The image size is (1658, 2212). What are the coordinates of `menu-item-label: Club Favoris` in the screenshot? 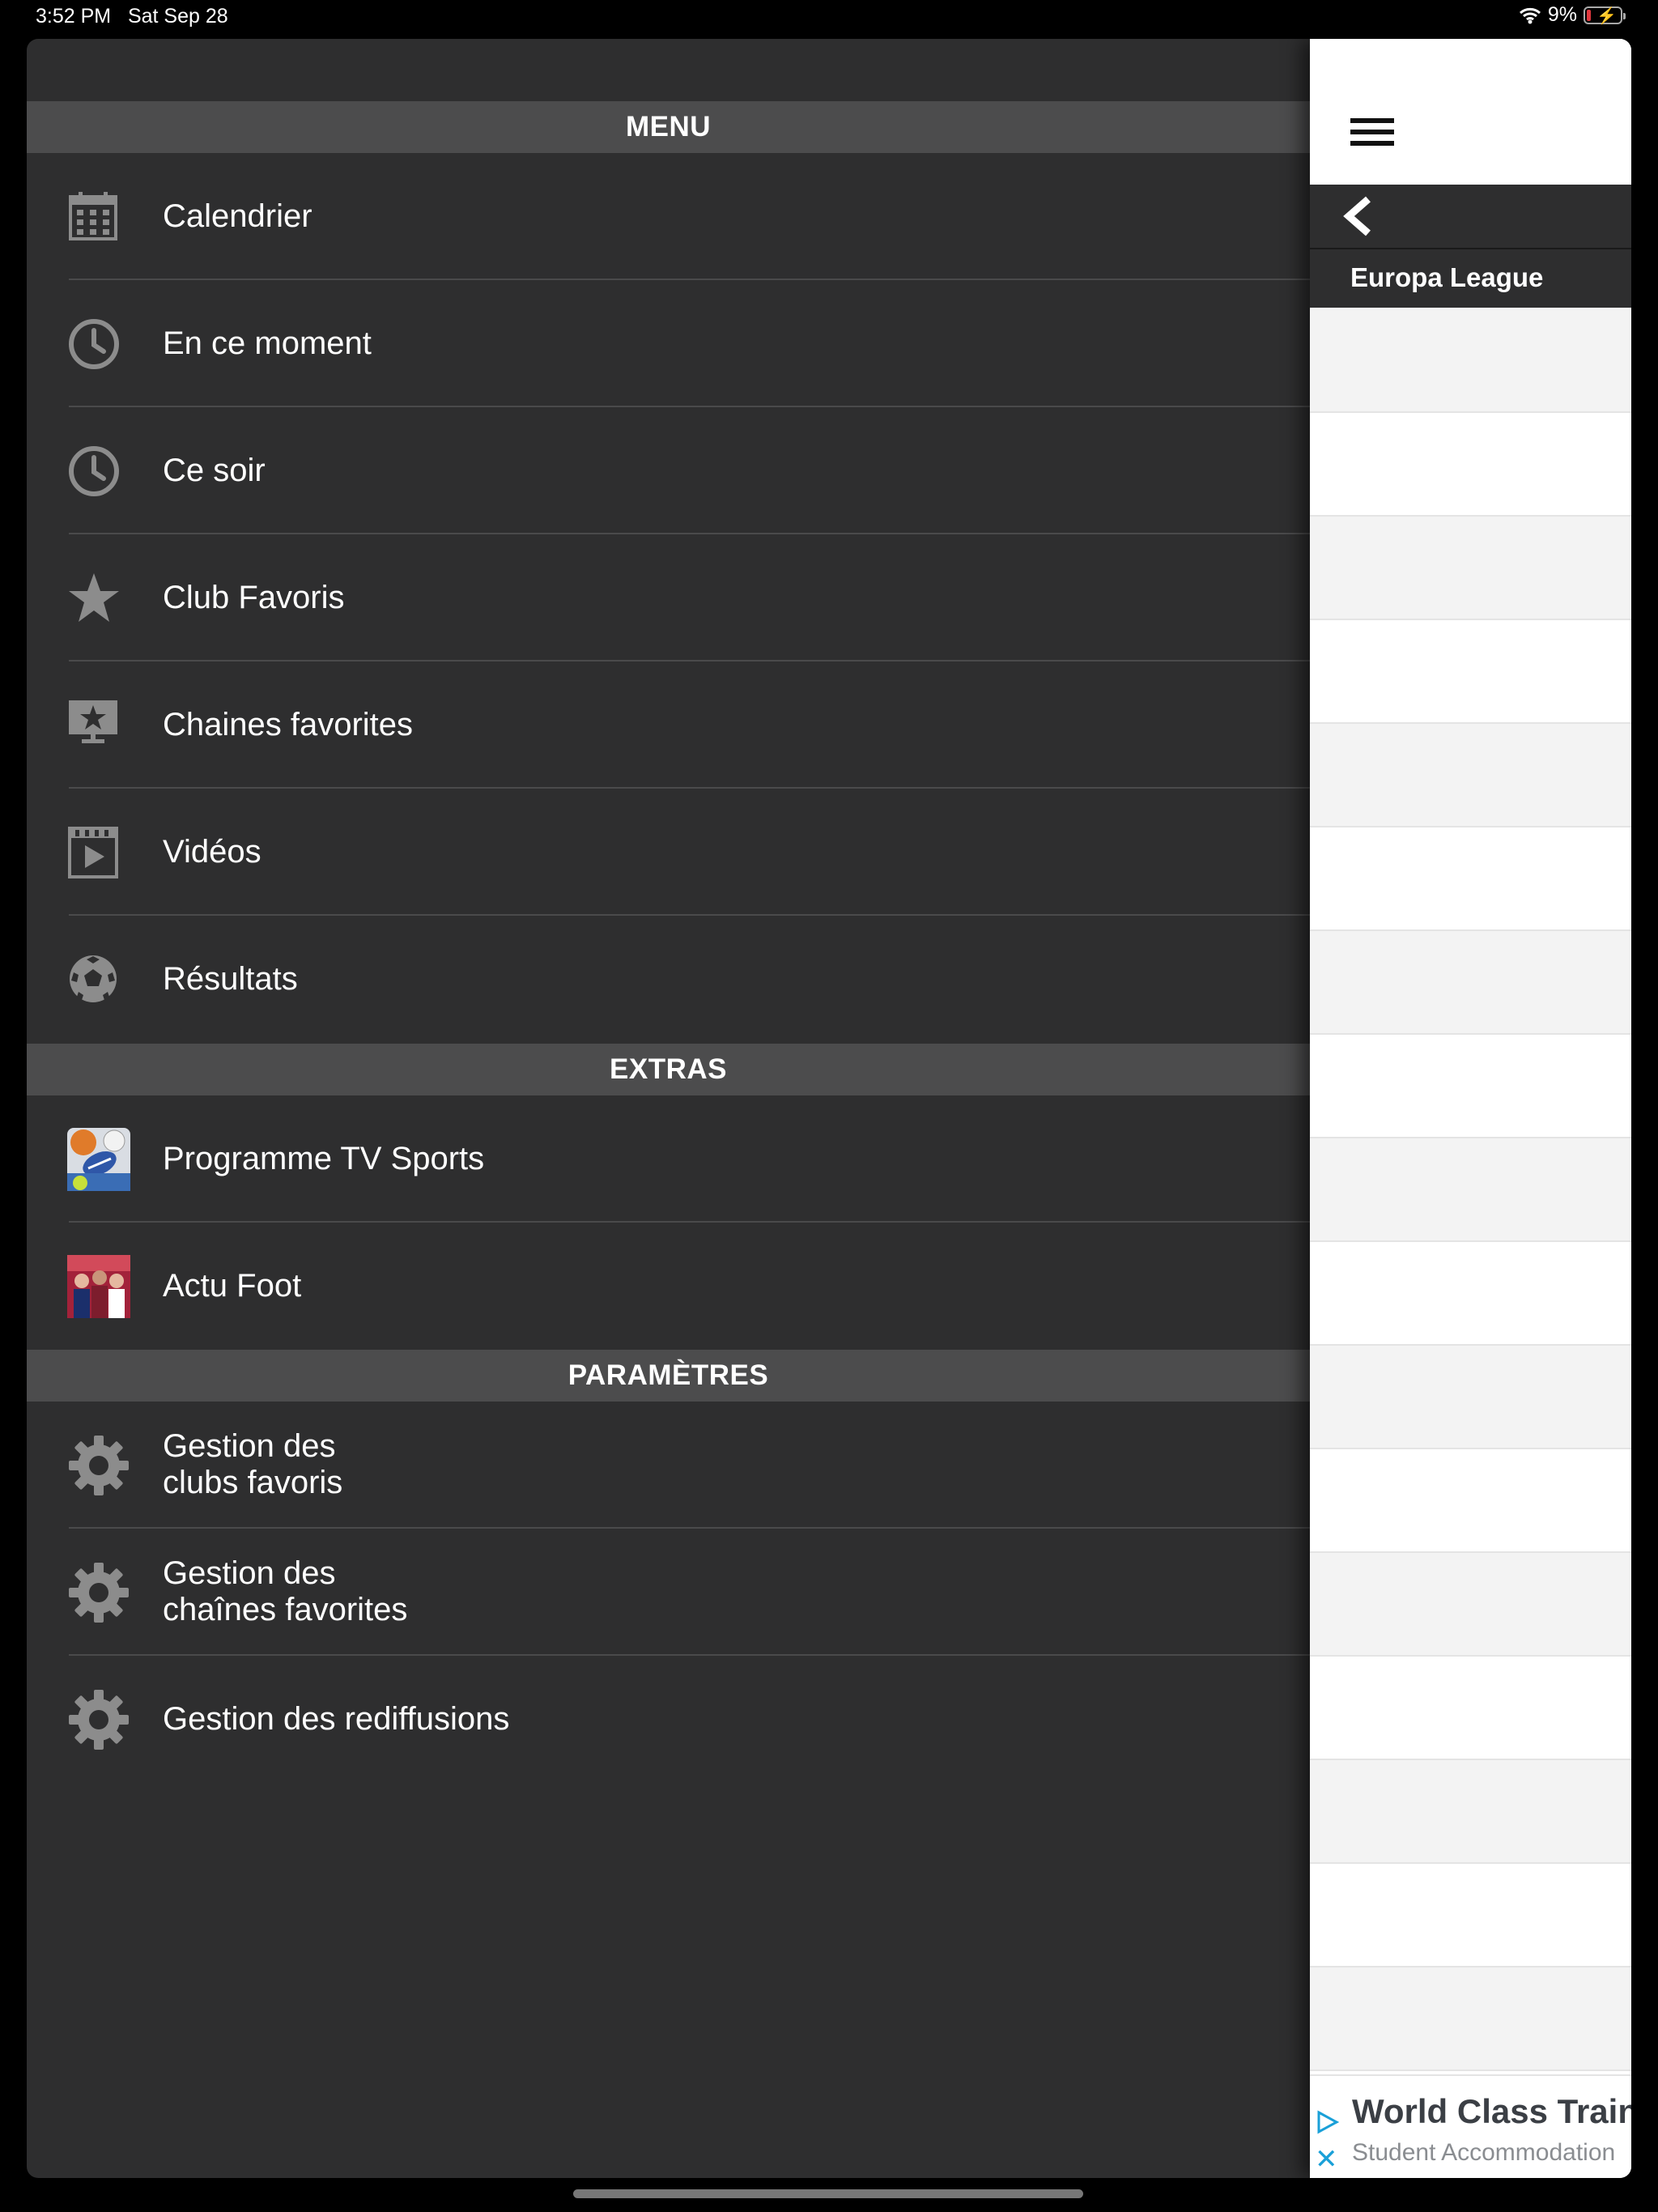 It's located at (254, 598).